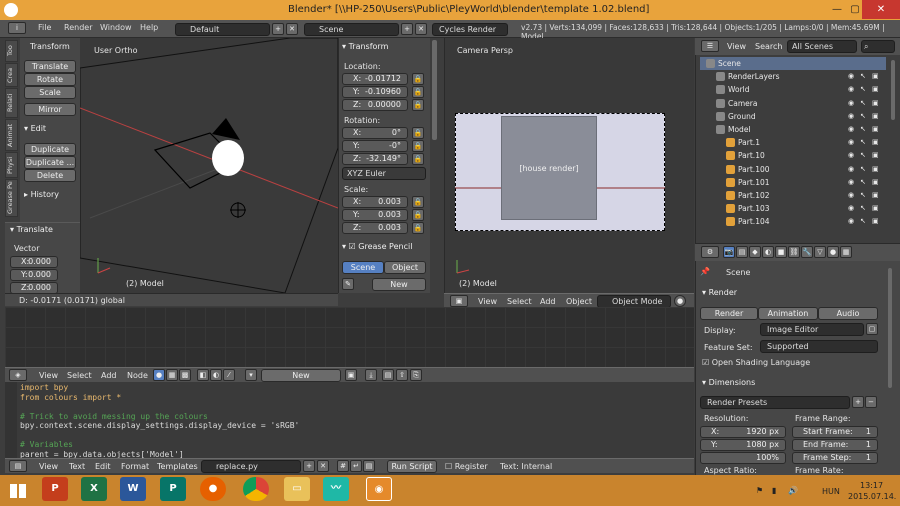 The height and width of the screenshot is (506, 900). I want to click on layout-selector: Default, so click(222, 29).